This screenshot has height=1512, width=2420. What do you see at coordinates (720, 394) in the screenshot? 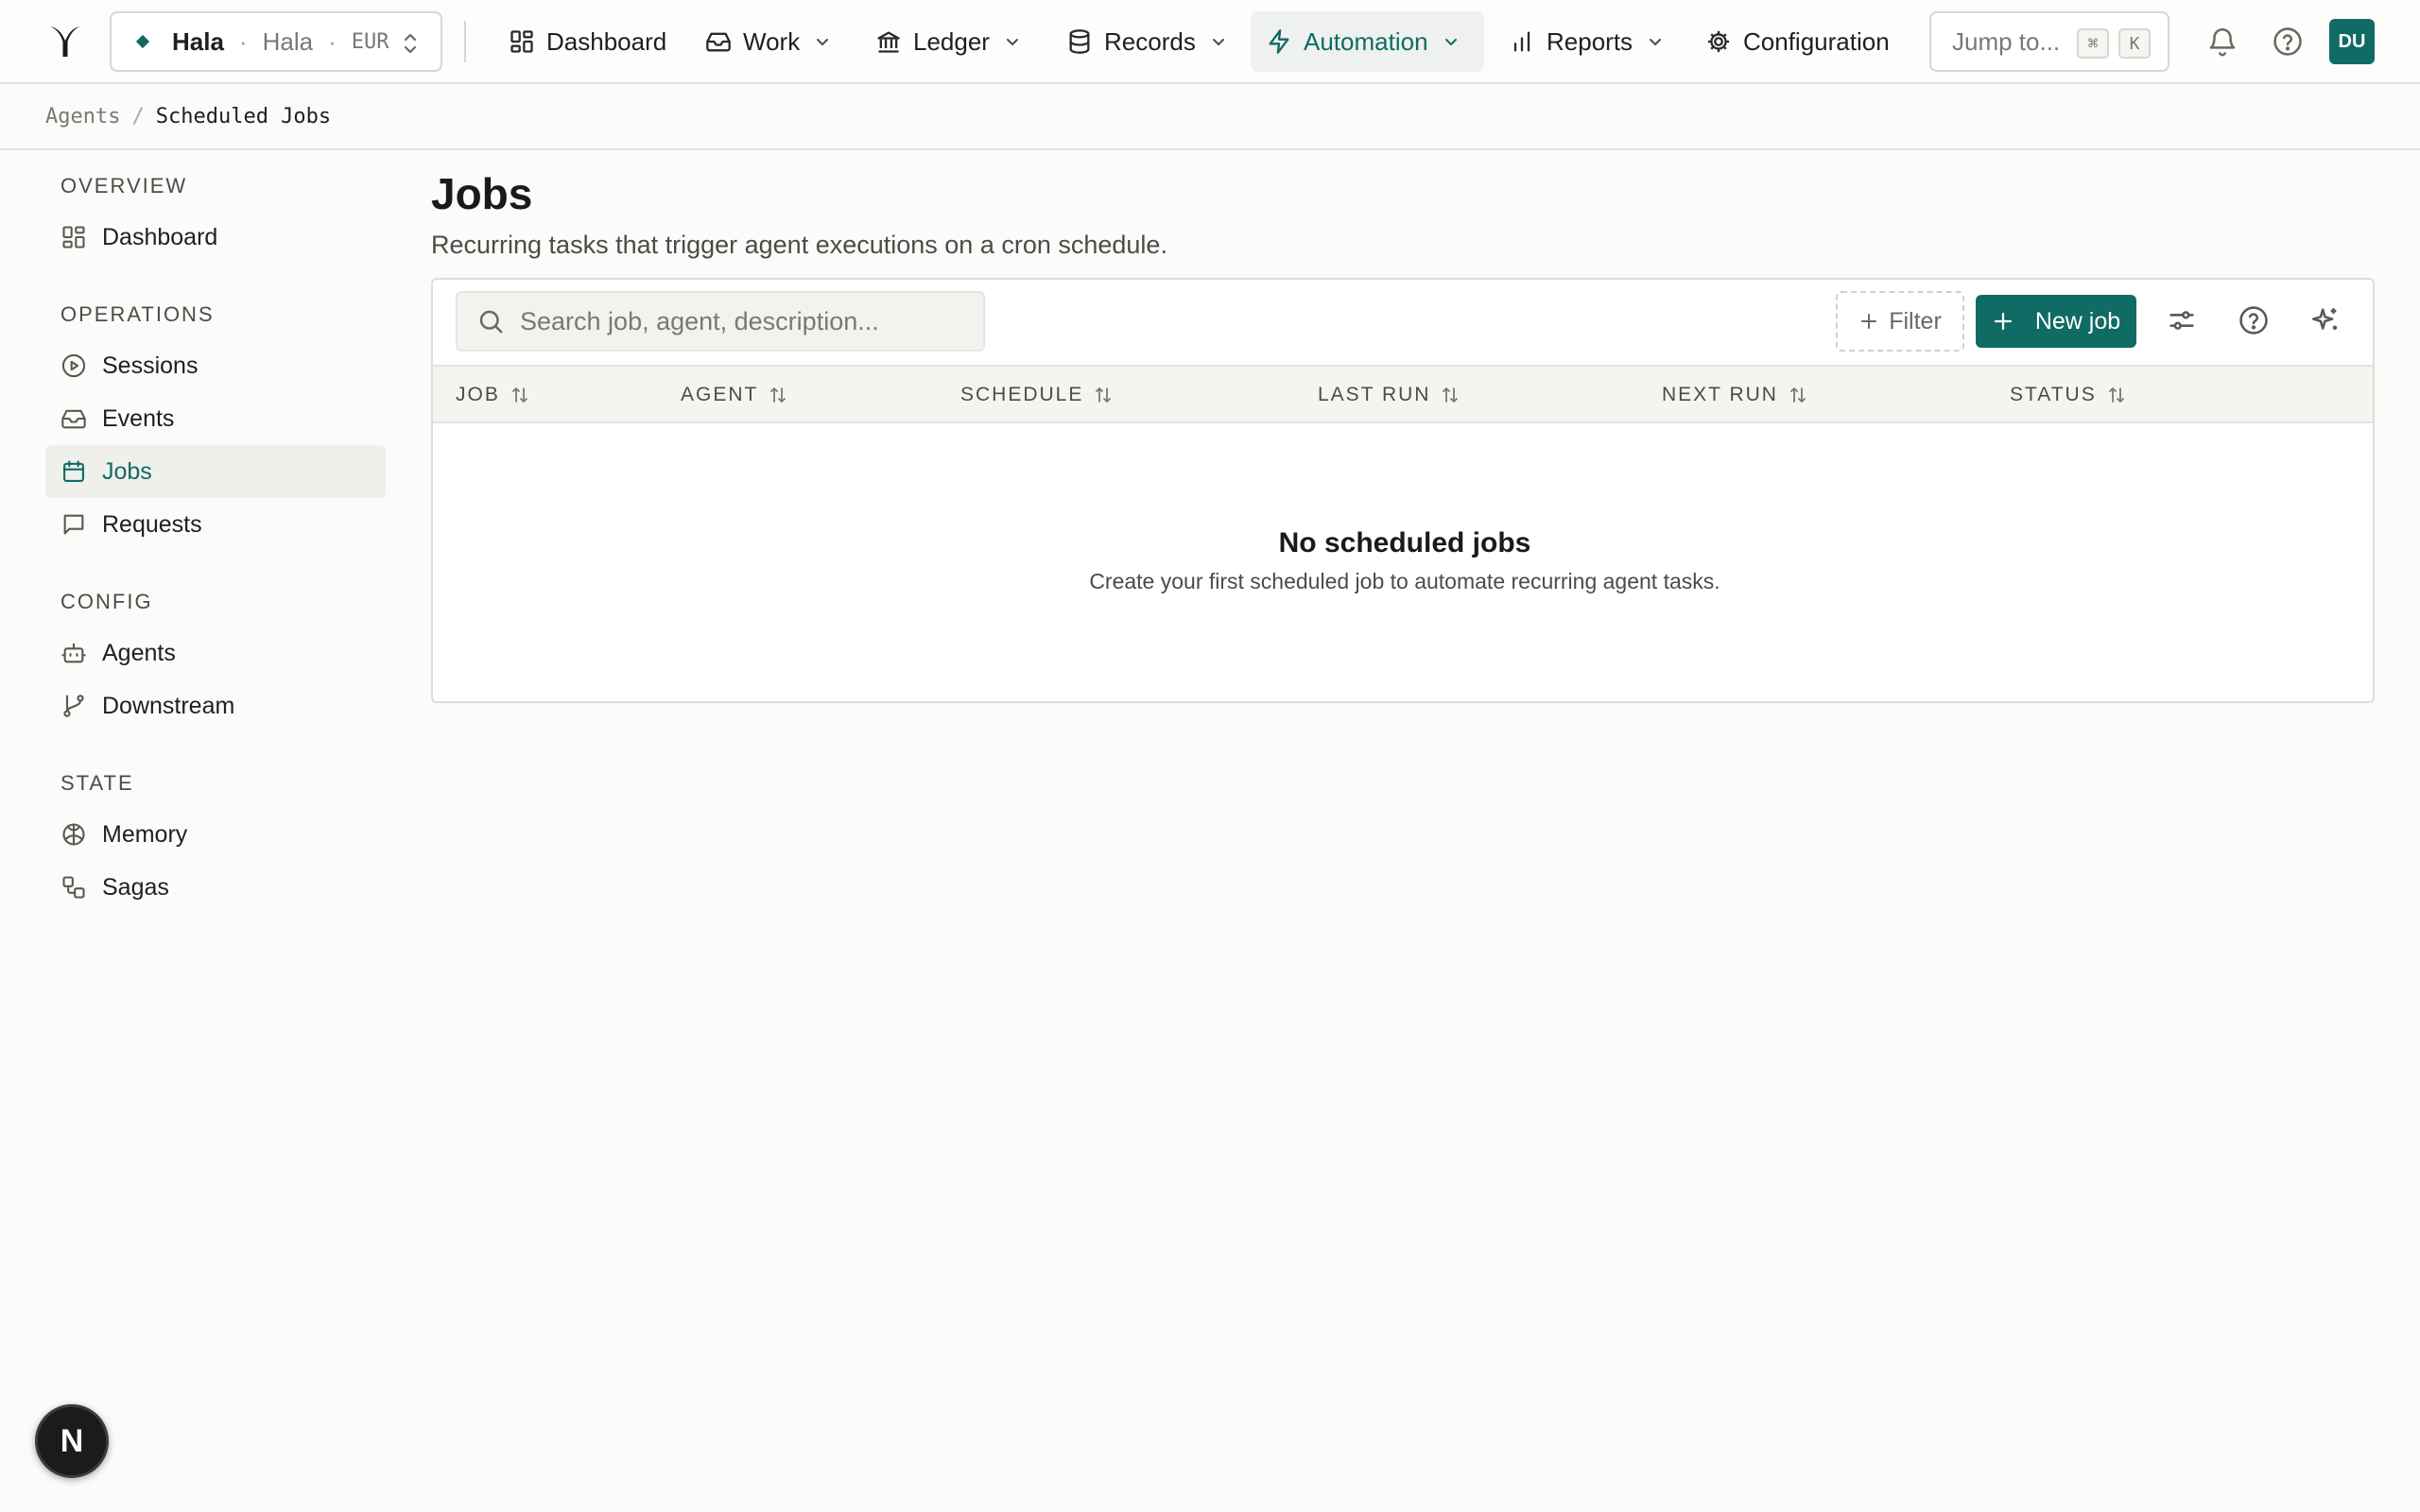
I see `column-label: AGENT` at bounding box center [720, 394].